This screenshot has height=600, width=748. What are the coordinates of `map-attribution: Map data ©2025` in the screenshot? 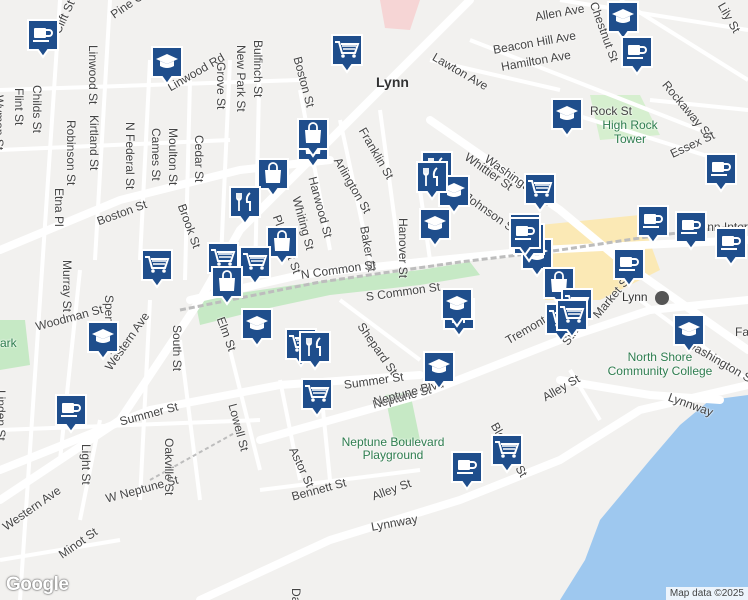 It's located at (706, 593).